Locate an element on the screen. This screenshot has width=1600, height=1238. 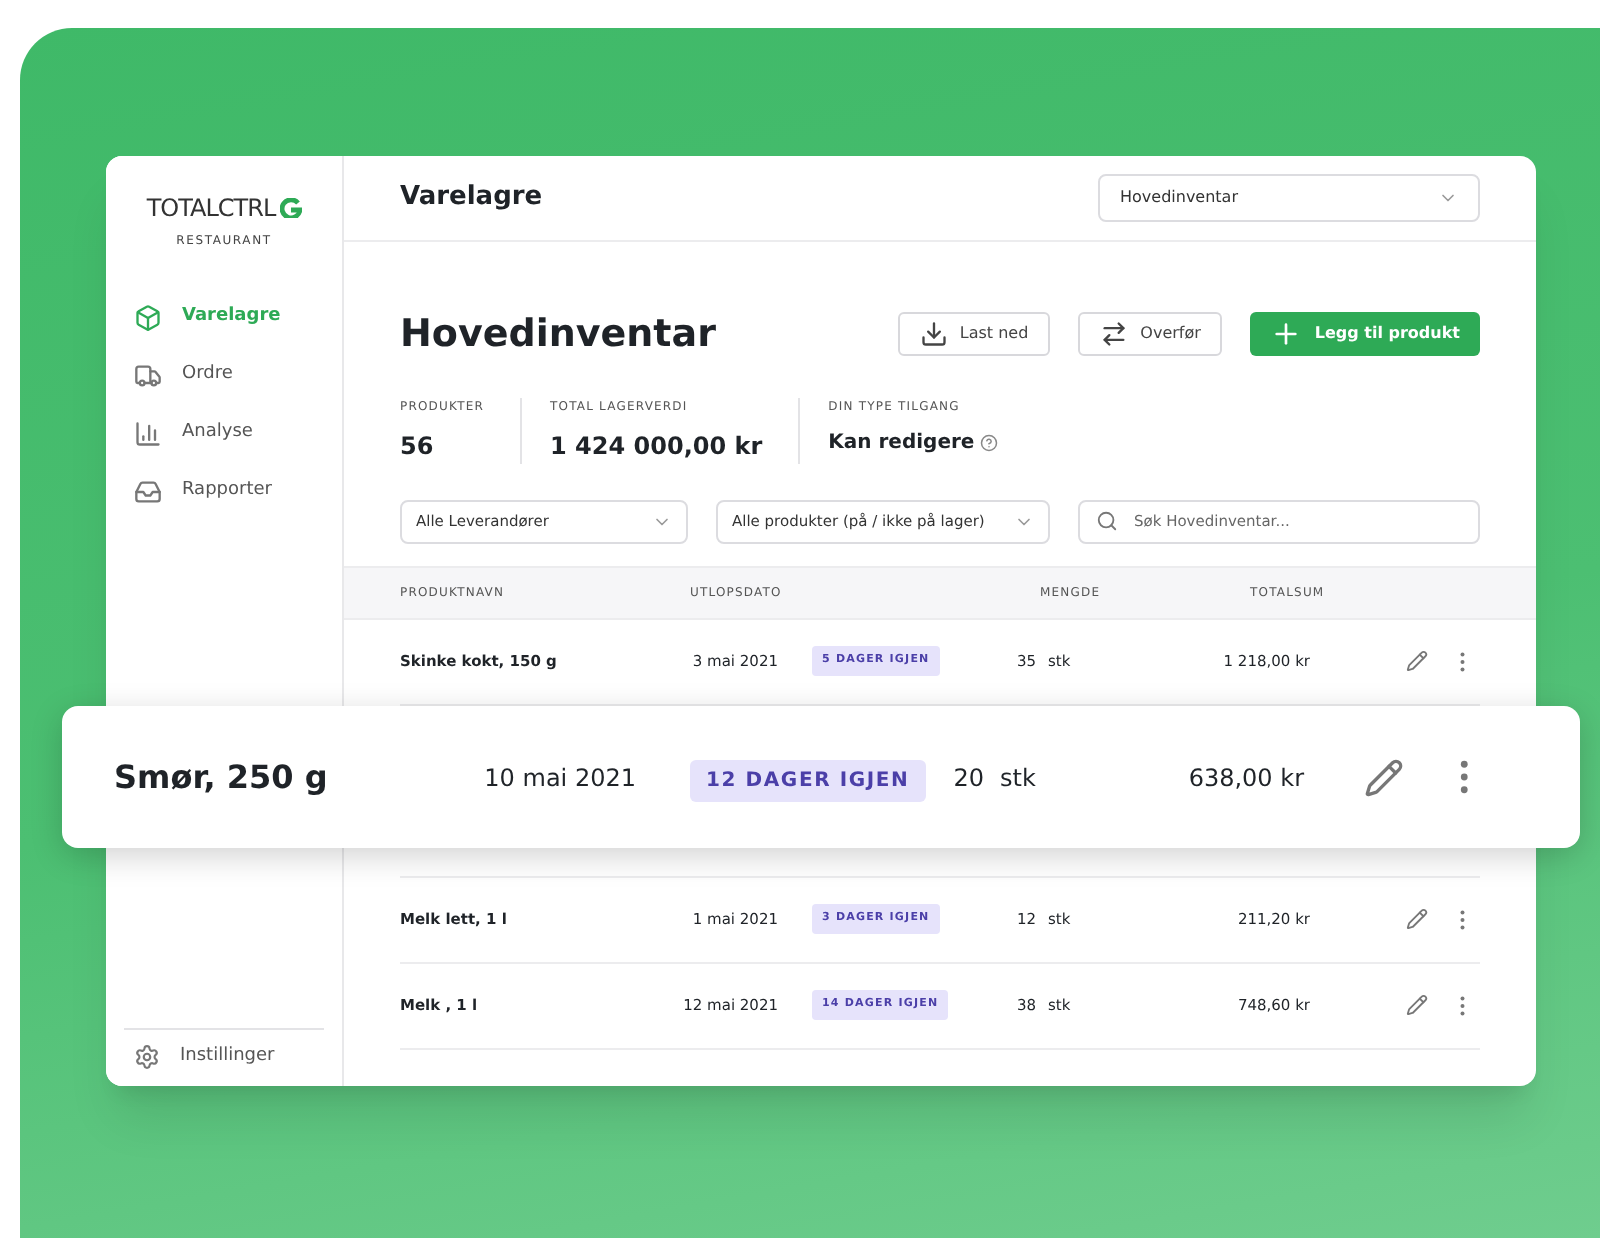
page-title: Hovedinventar is located at coordinates (558, 335).